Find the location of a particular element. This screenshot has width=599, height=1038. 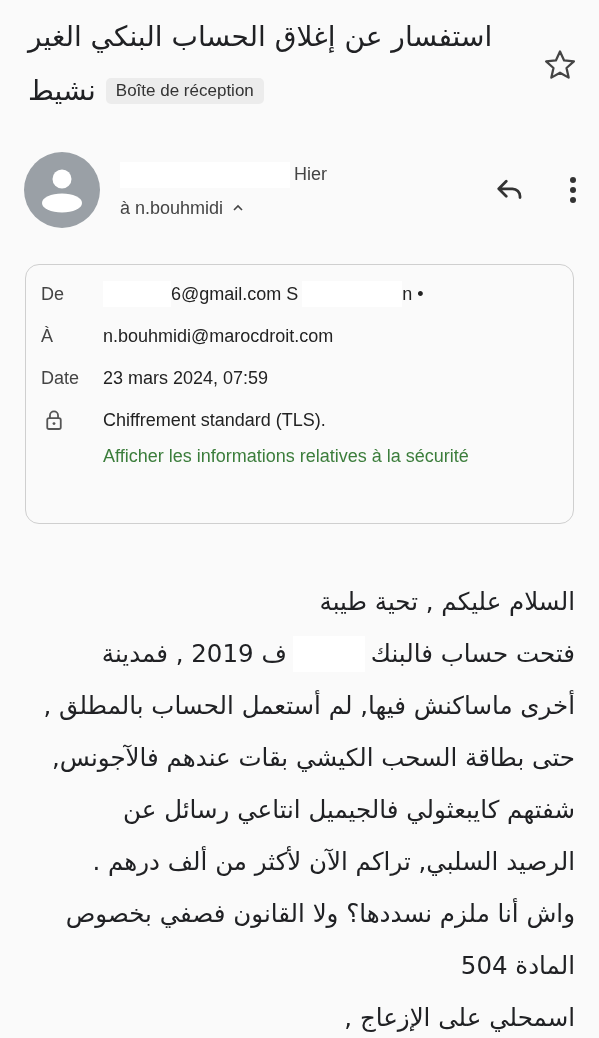

body-text: السلام عليكم , تحية طيبة is located at coordinates (447, 602).